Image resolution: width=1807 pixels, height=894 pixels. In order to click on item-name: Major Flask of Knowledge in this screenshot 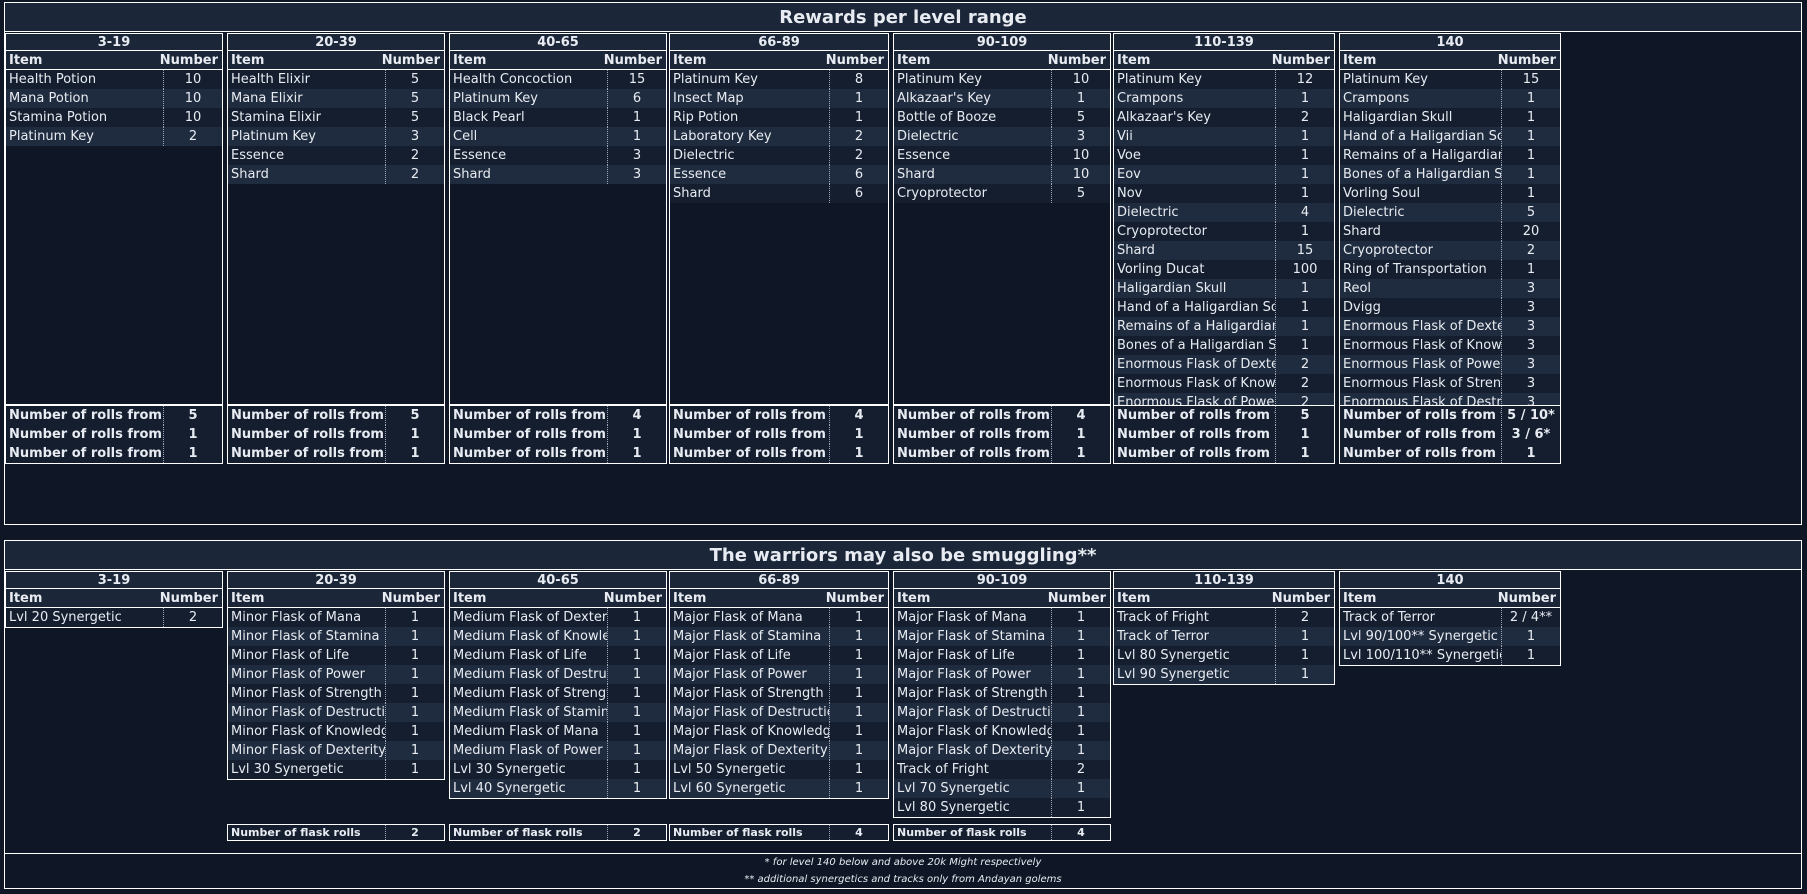, I will do `click(751, 731)`.